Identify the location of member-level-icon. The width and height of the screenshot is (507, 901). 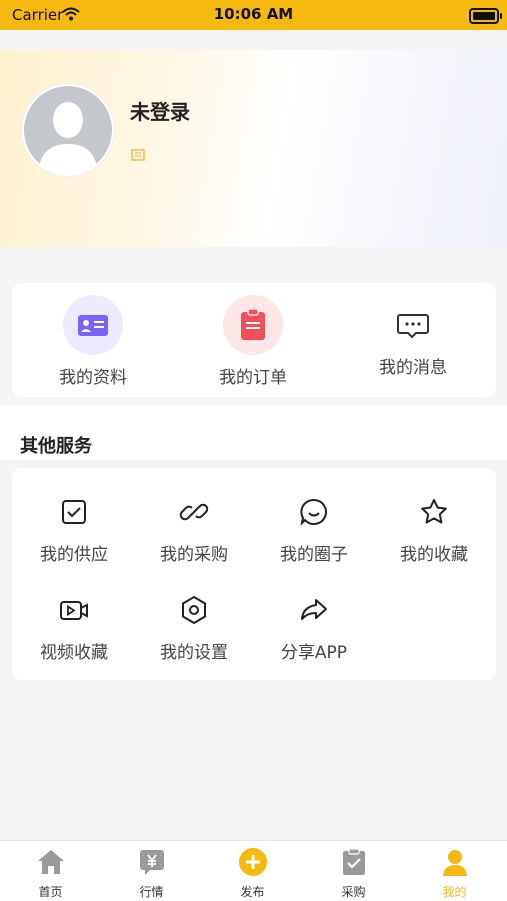
(138, 155).